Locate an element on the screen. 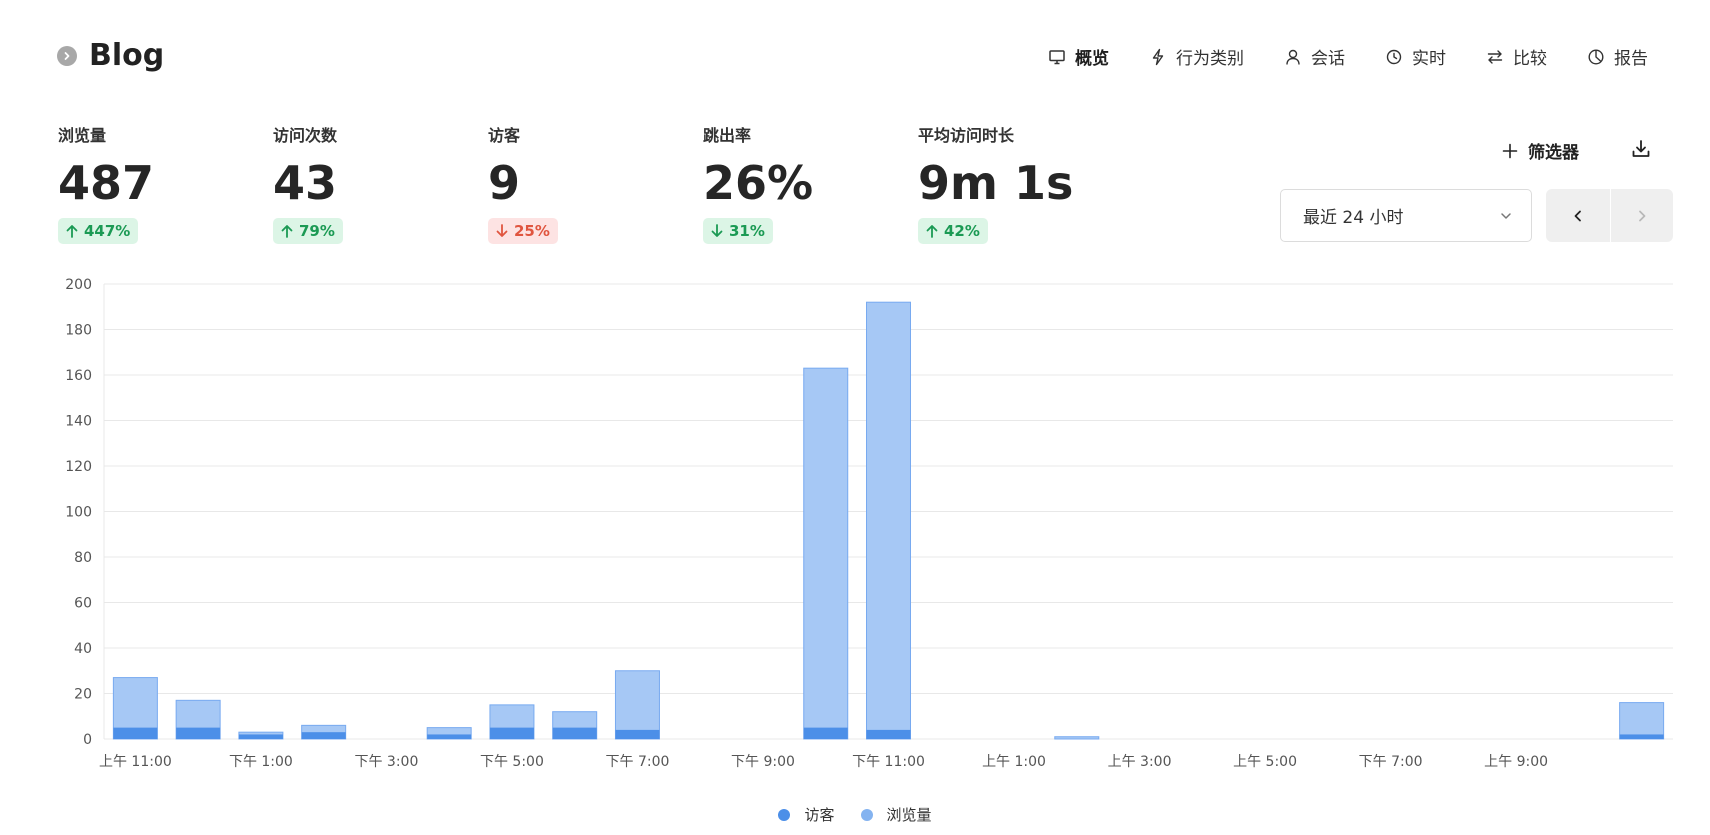 This screenshot has height=835, width=1710. y-tick-label: 100 is located at coordinates (78, 513).